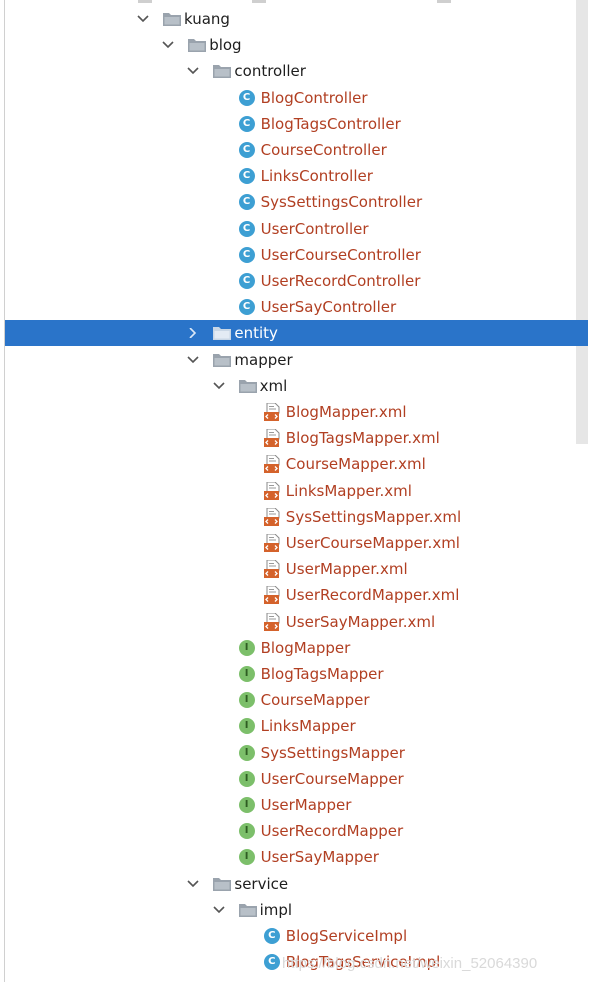  What do you see at coordinates (314, 228) in the screenshot?
I see `tree-row-label: UserController` at bounding box center [314, 228].